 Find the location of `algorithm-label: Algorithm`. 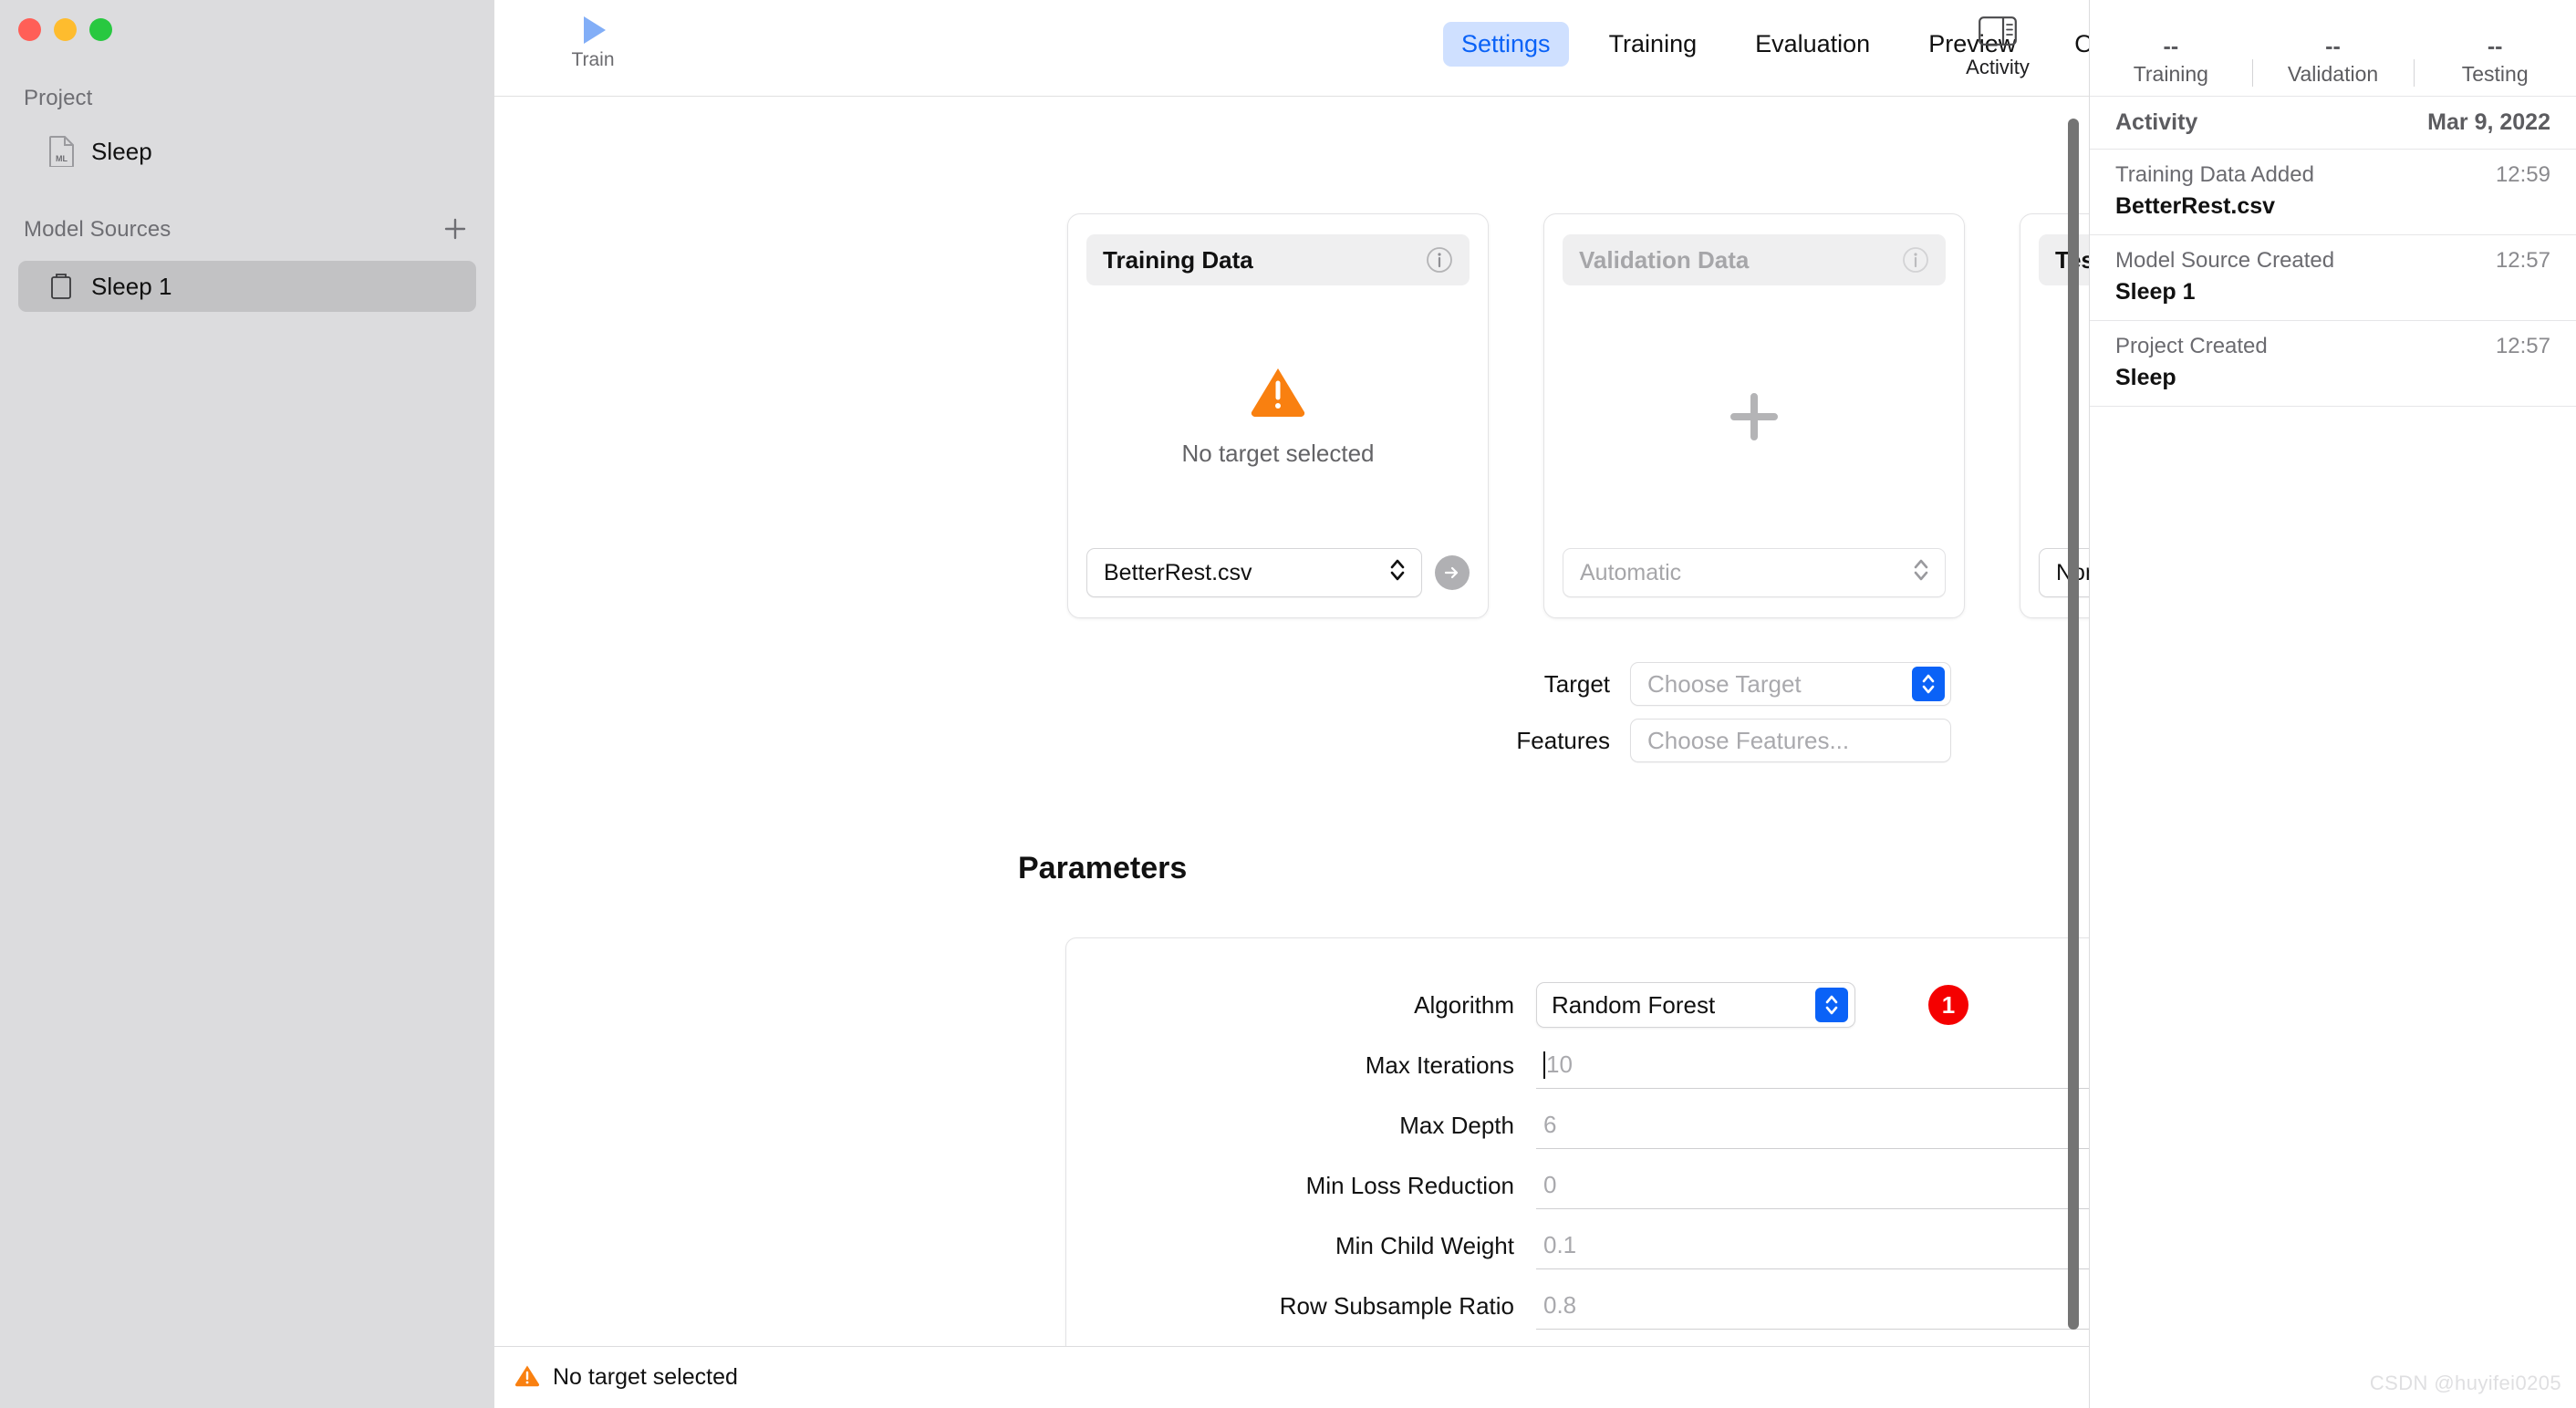

algorithm-label: Algorithm is located at coordinates (1464, 1005).